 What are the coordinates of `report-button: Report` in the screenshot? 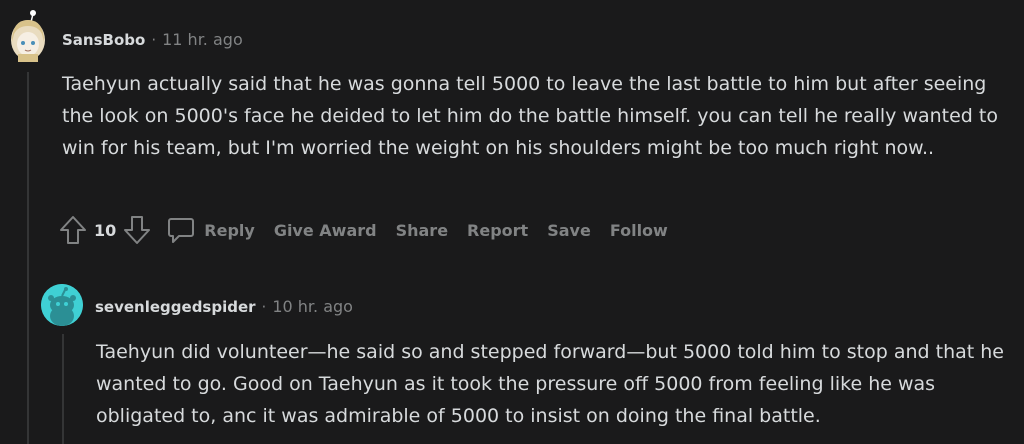 It's located at (497, 230).